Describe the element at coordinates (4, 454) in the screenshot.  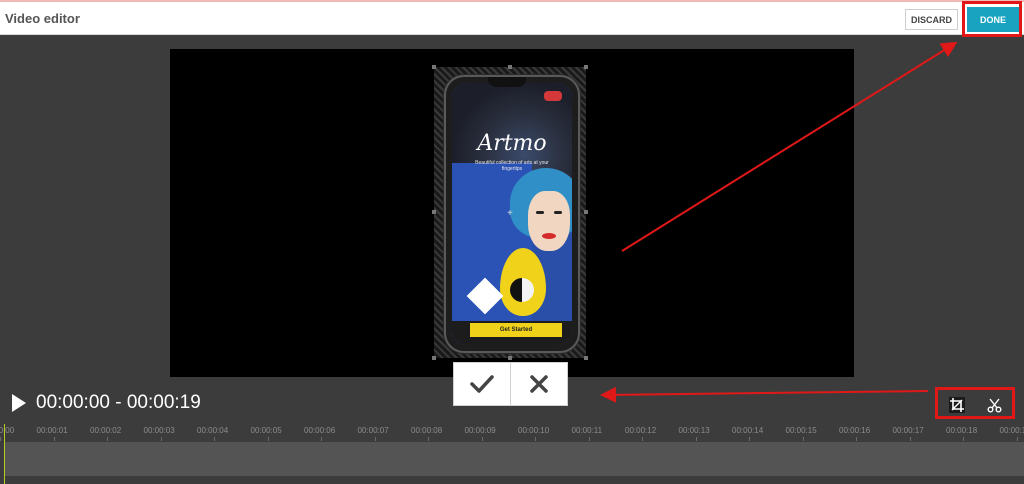
I see `playhead` at that location.